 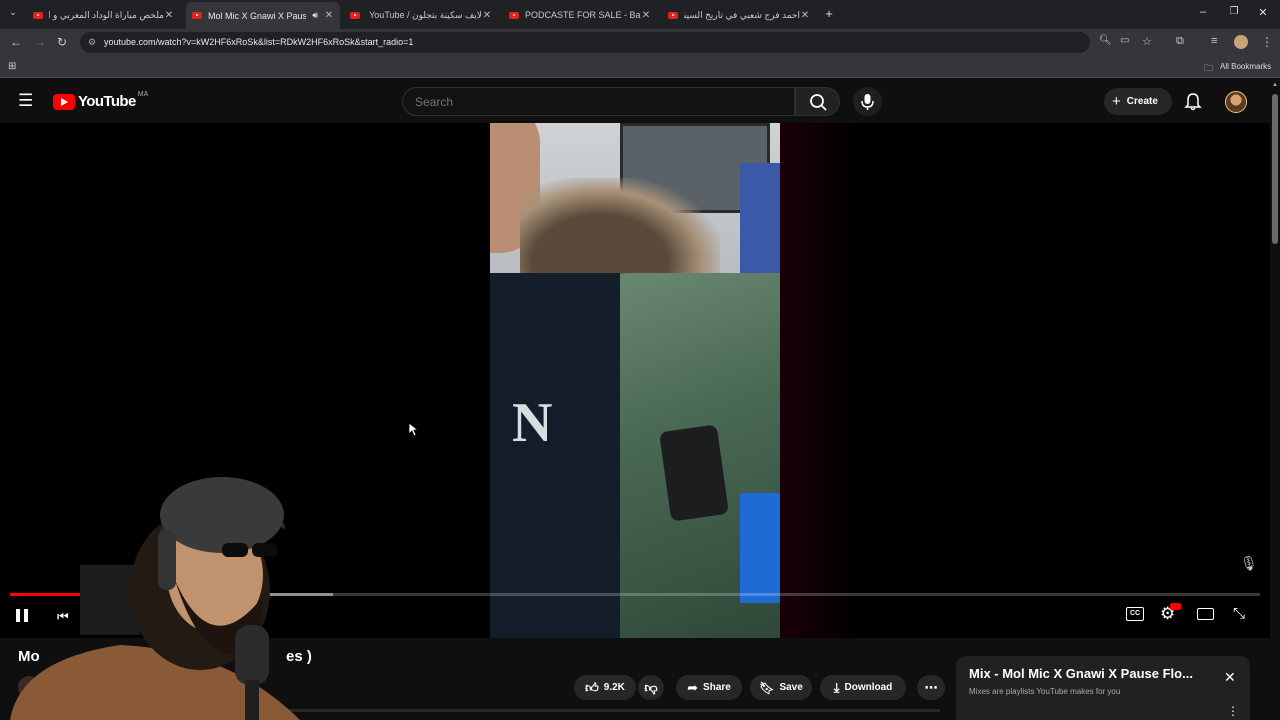 What do you see at coordinates (605, 687) in the screenshot?
I see `like-button: 👍︎ 9.2K` at bounding box center [605, 687].